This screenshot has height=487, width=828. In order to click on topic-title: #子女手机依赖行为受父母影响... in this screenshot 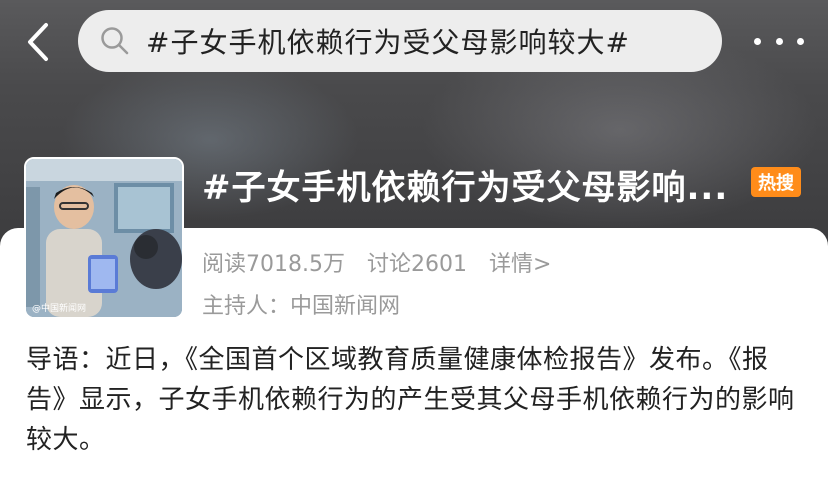, I will do `click(465, 188)`.